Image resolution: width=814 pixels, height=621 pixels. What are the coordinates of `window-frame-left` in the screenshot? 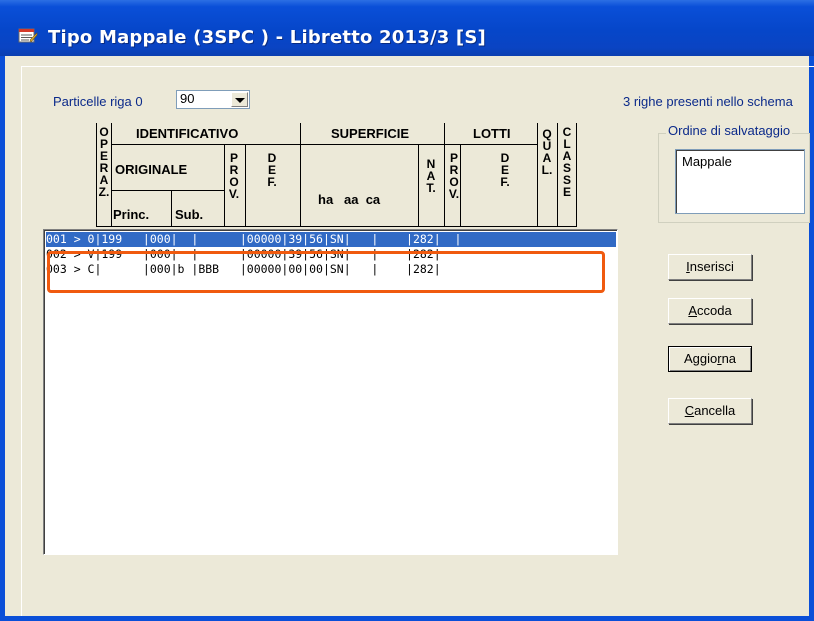 It's located at (2, 338).